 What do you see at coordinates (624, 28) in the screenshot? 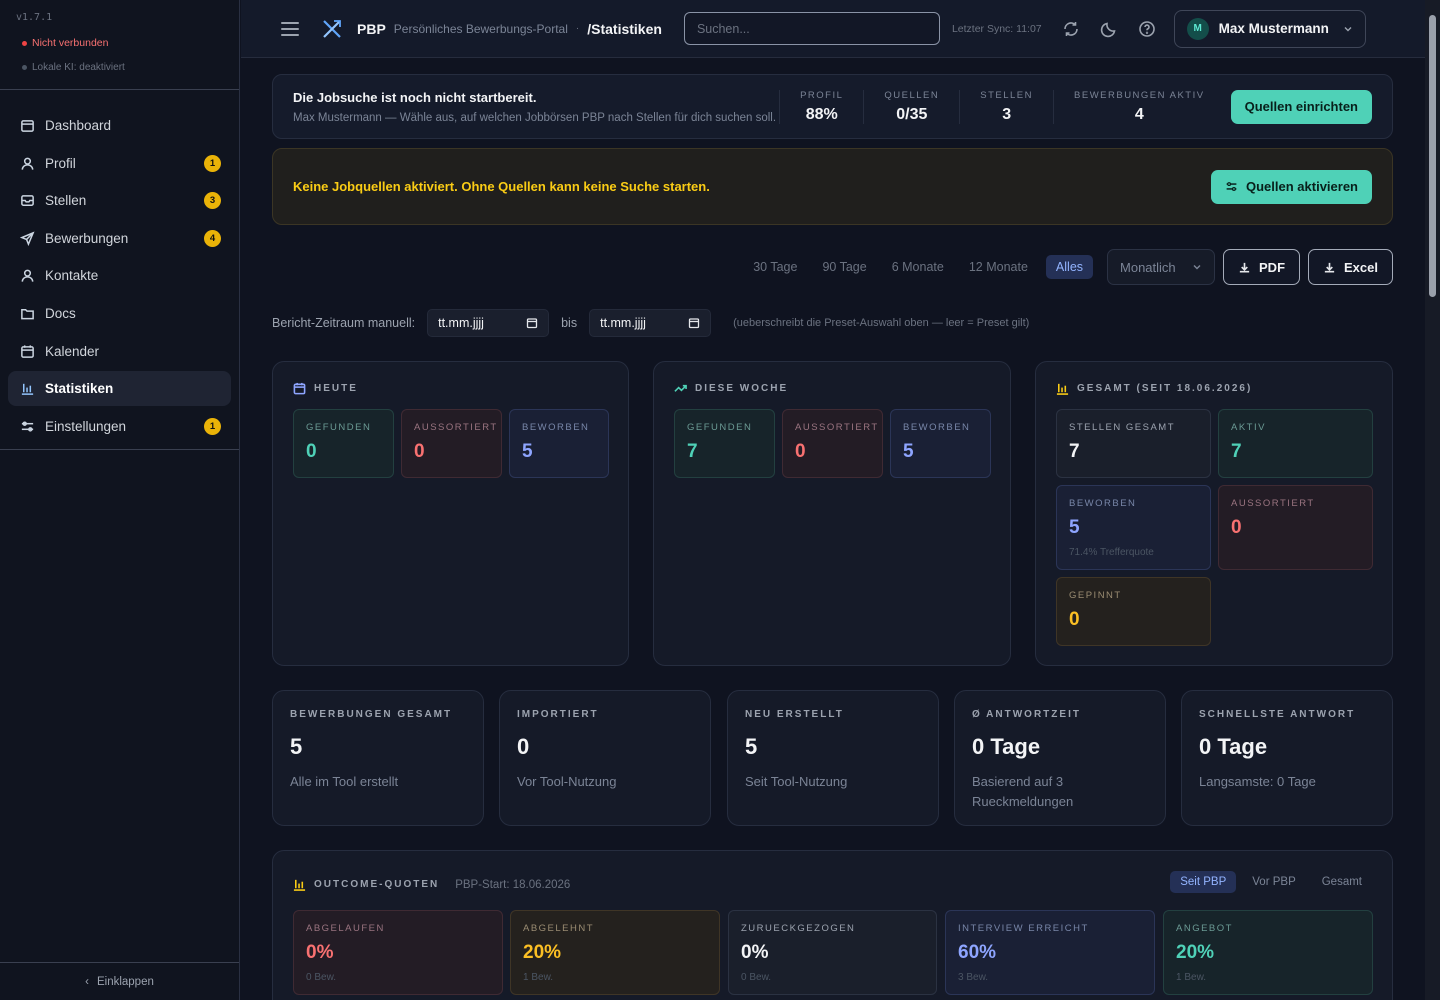
I see `breadcrumb: /Statistiken` at bounding box center [624, 28].